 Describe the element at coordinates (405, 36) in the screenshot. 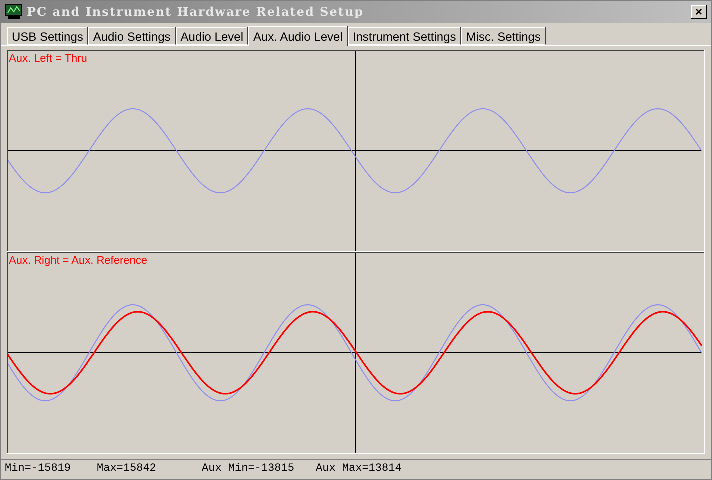

I see `tab: Instrument Settings` at that location.